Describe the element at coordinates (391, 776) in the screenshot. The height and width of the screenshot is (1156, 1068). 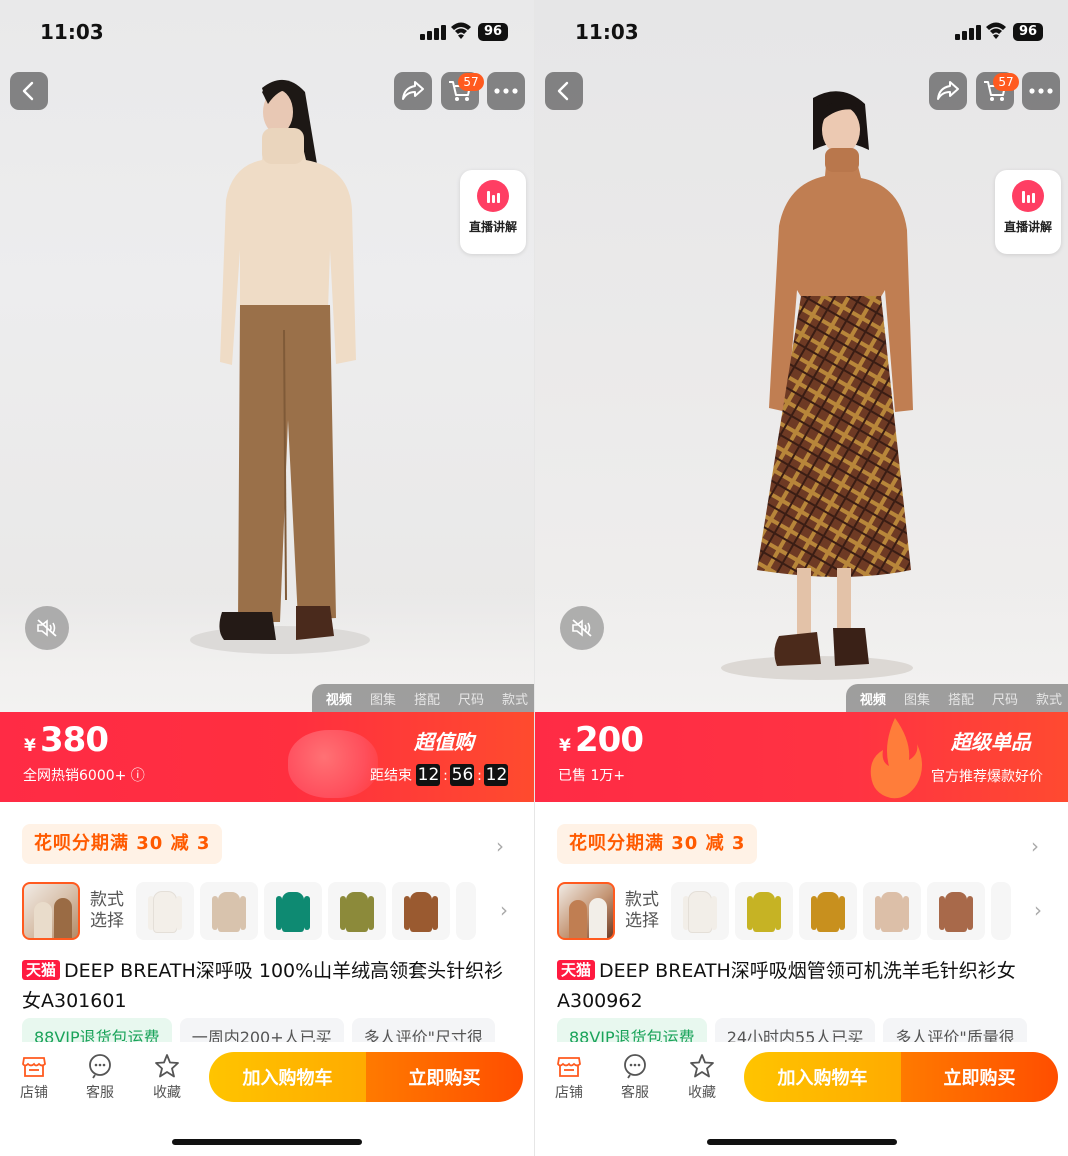
I see `countdown-label: 距结束` at that location.